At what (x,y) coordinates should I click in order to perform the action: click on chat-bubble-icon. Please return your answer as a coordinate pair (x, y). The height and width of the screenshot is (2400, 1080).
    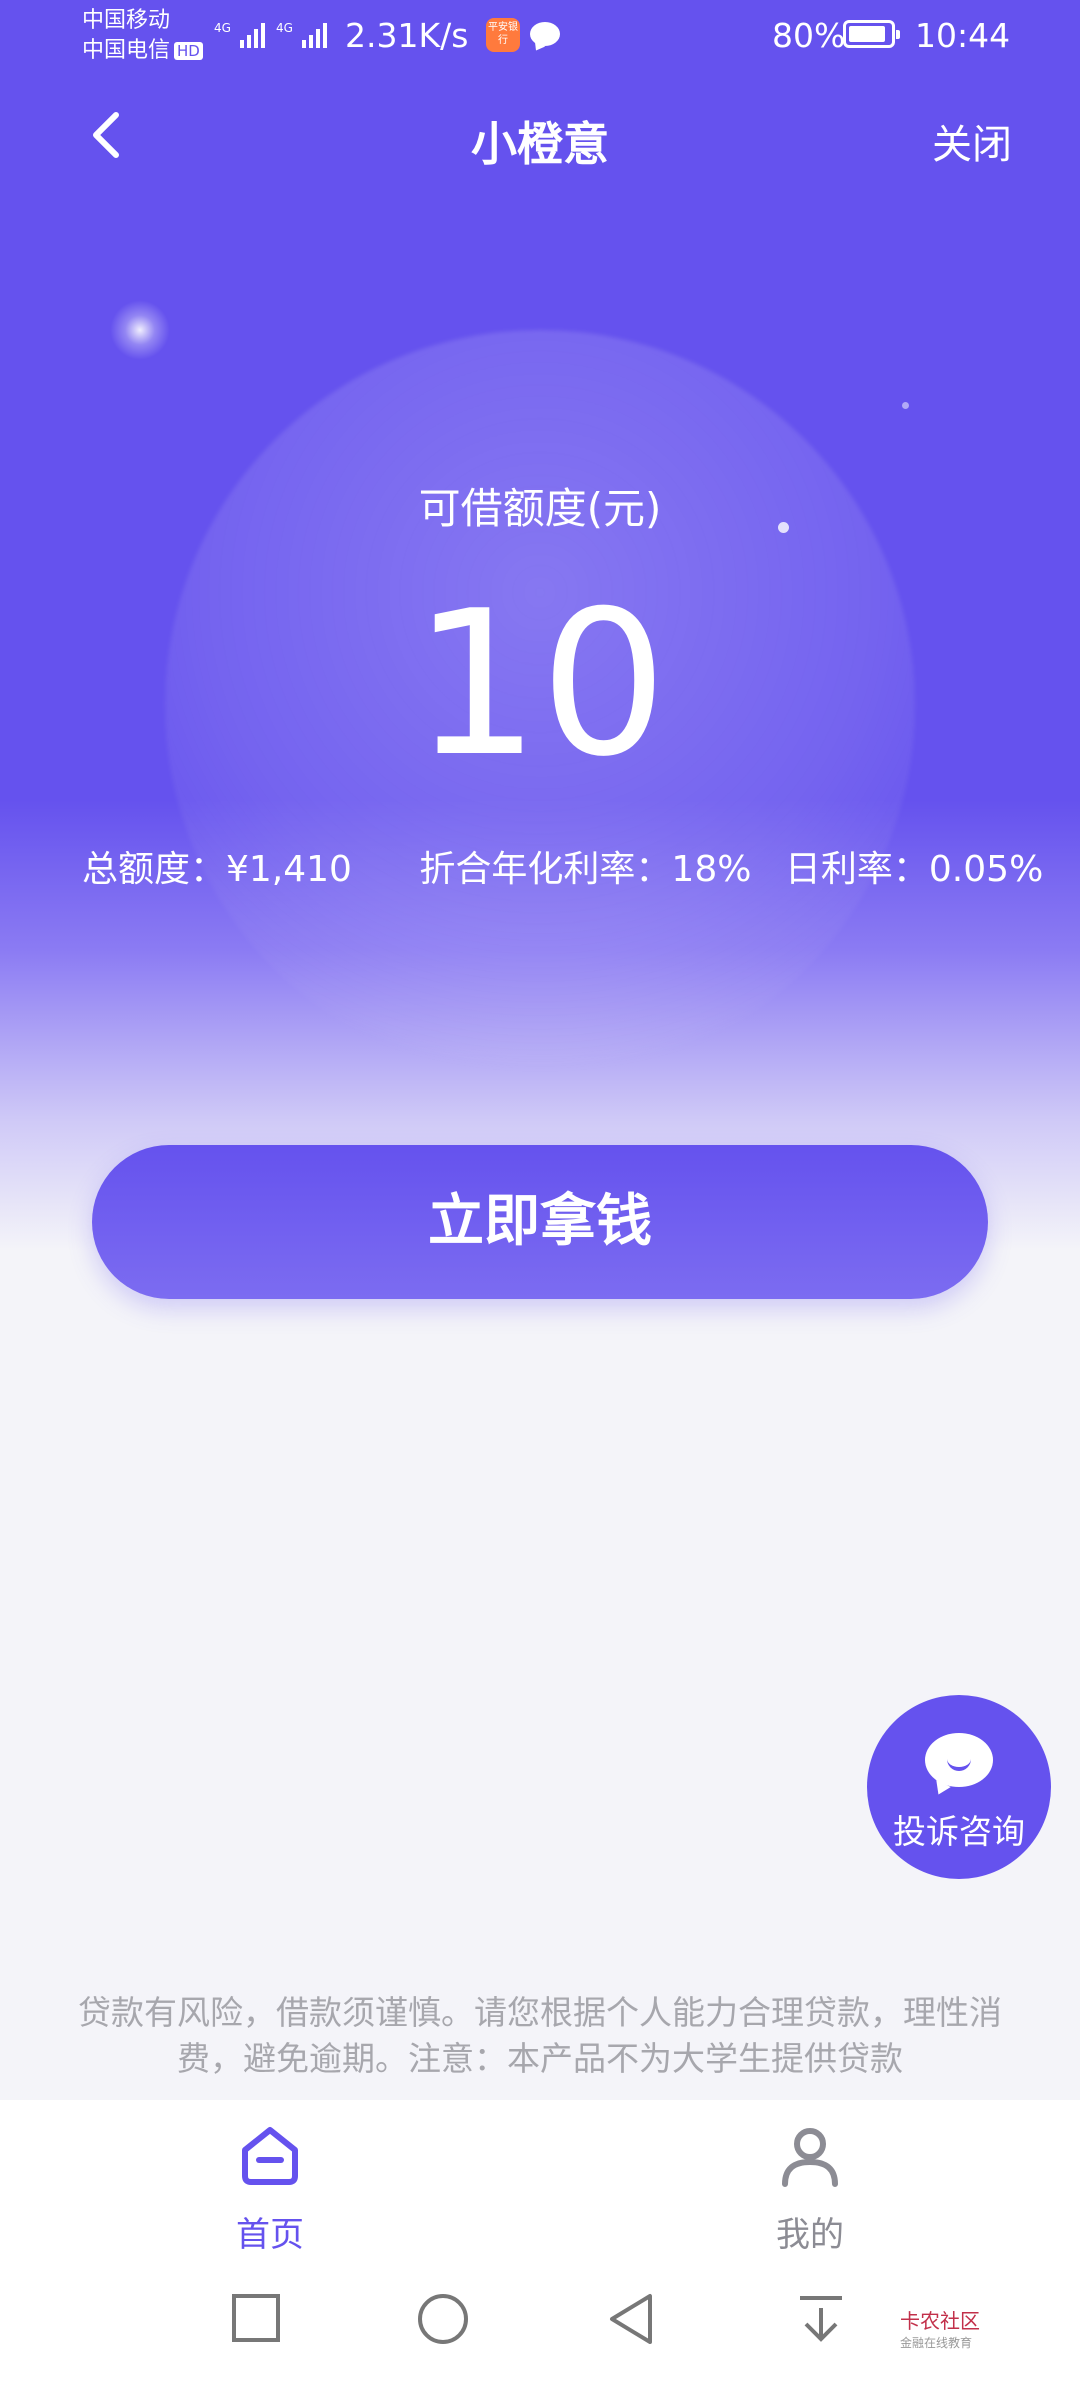
    Looking at the image, I should click on (959, 1760).